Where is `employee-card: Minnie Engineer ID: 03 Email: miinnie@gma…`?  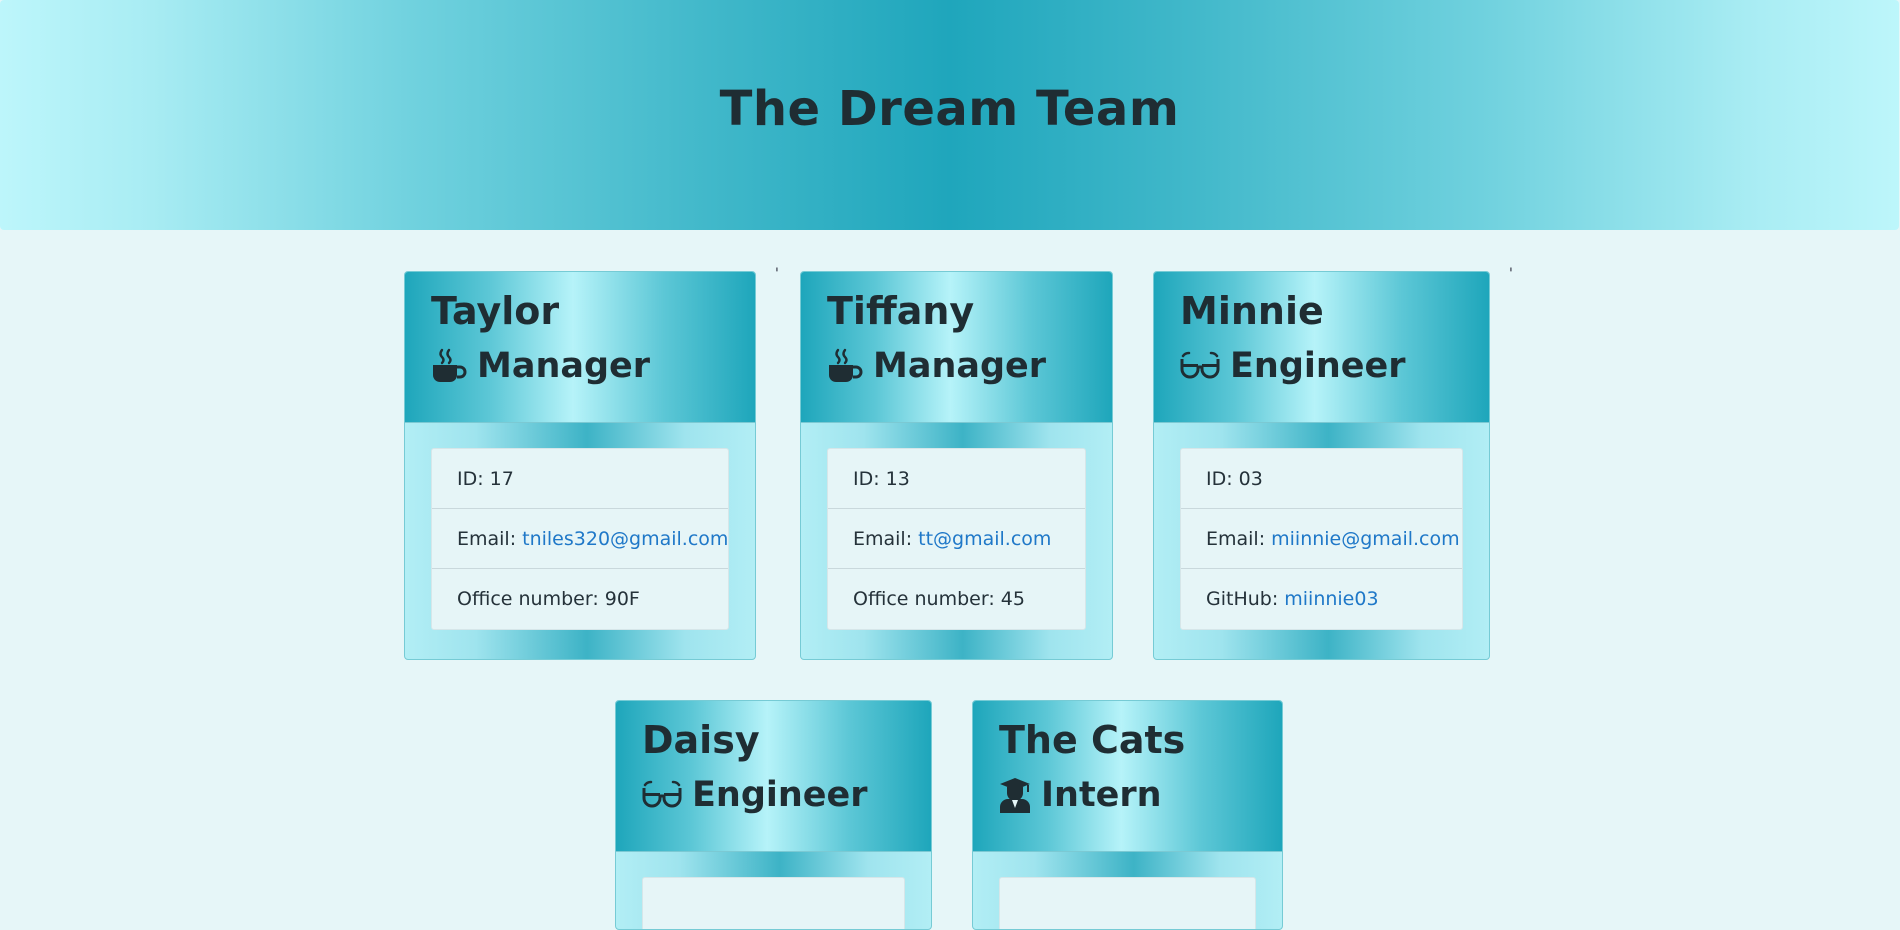
employee-card: Minnie Engineer ID: 03 Email: miinnie@gma… is located at coordinates (1321, 465).